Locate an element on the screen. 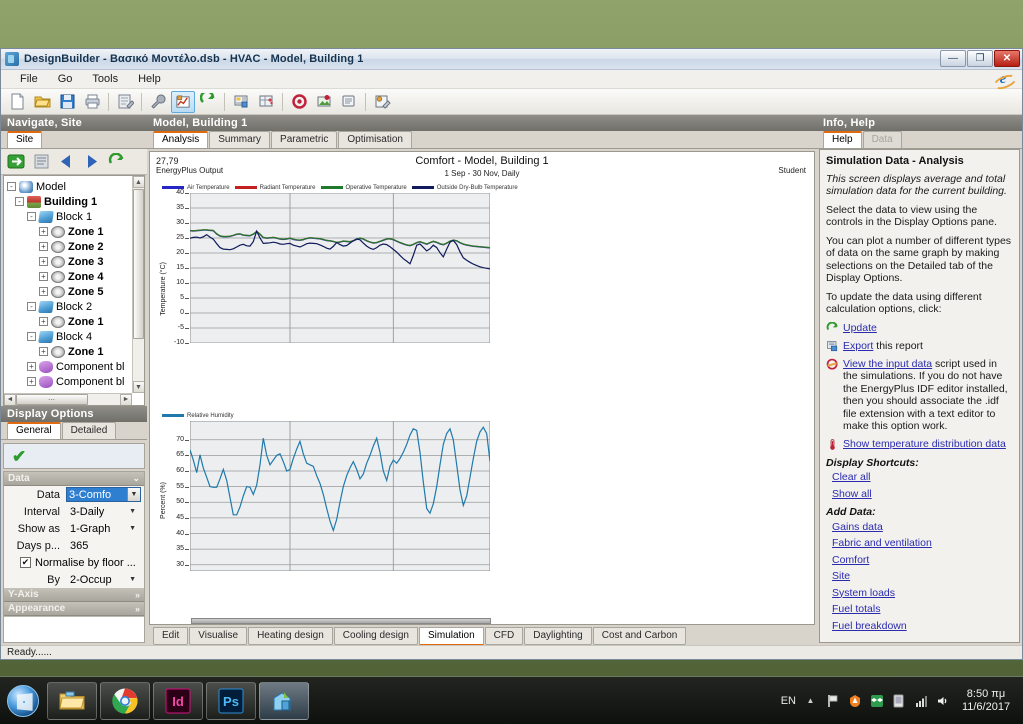  chevron-up-icon: ▲ is located at coordinates (810, 700).